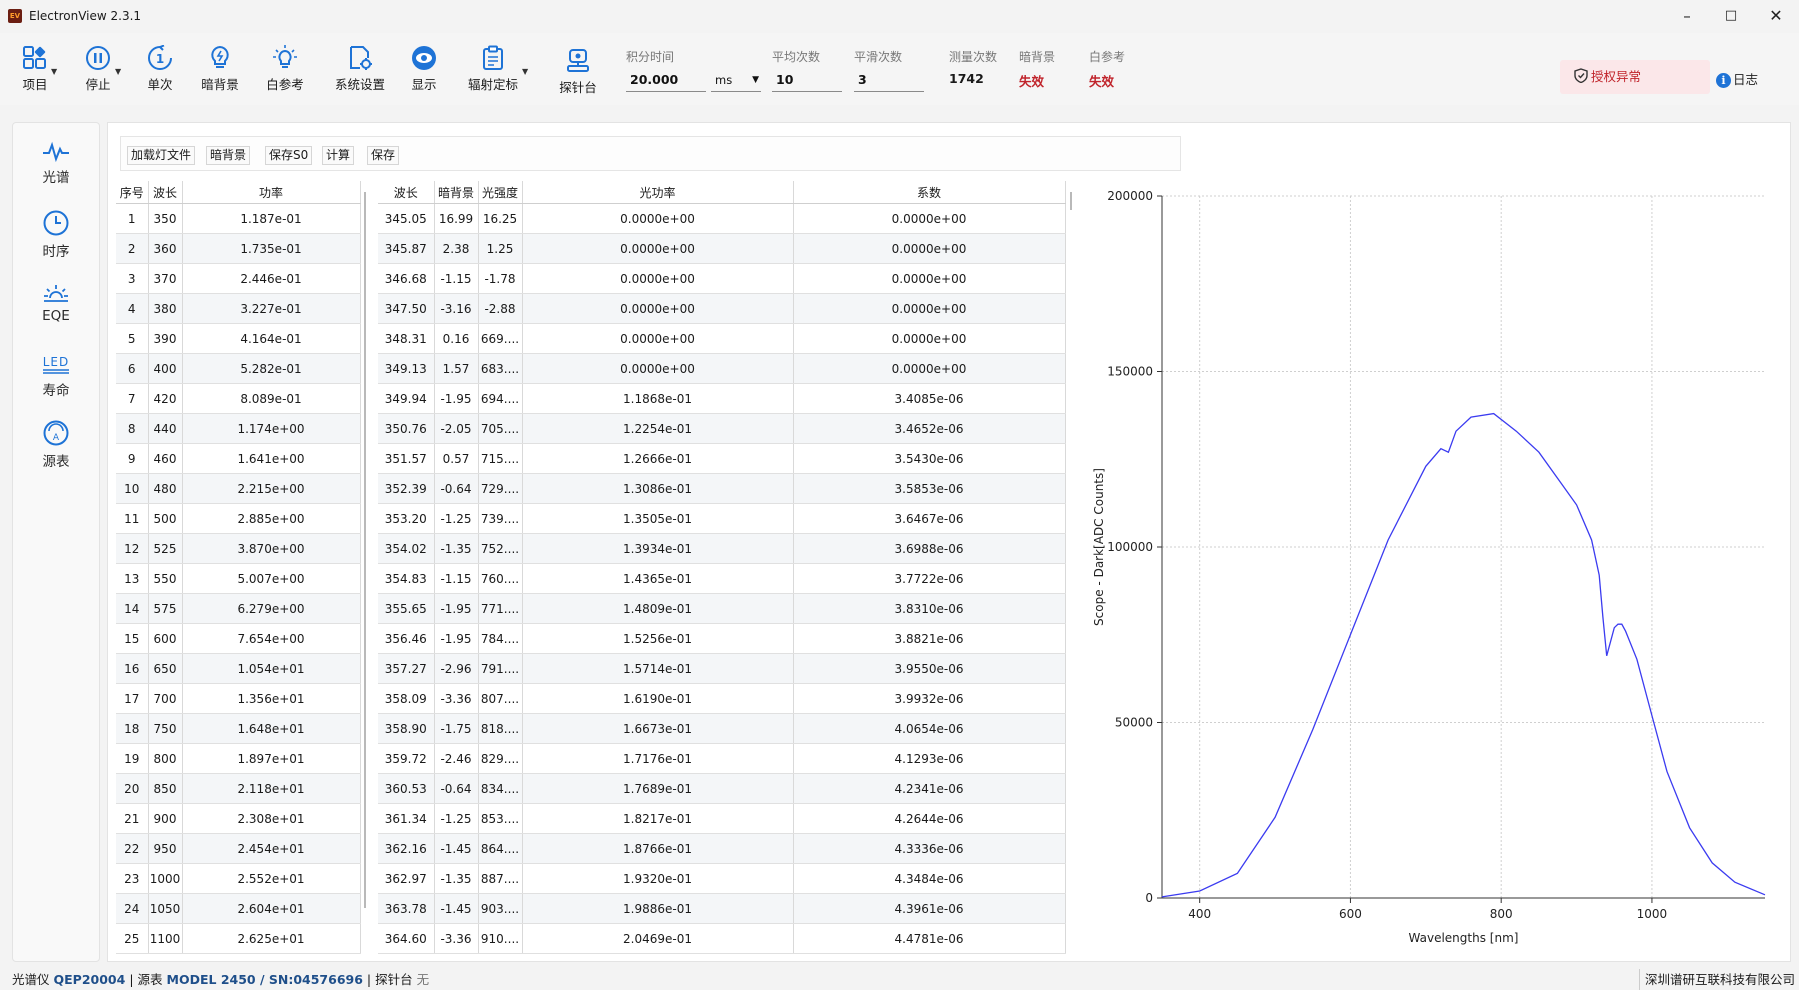 Image resolution: width=1799 pixels, height=990 pixels. I want to click on nav-item-eqe: EQE, so click(56, 303).